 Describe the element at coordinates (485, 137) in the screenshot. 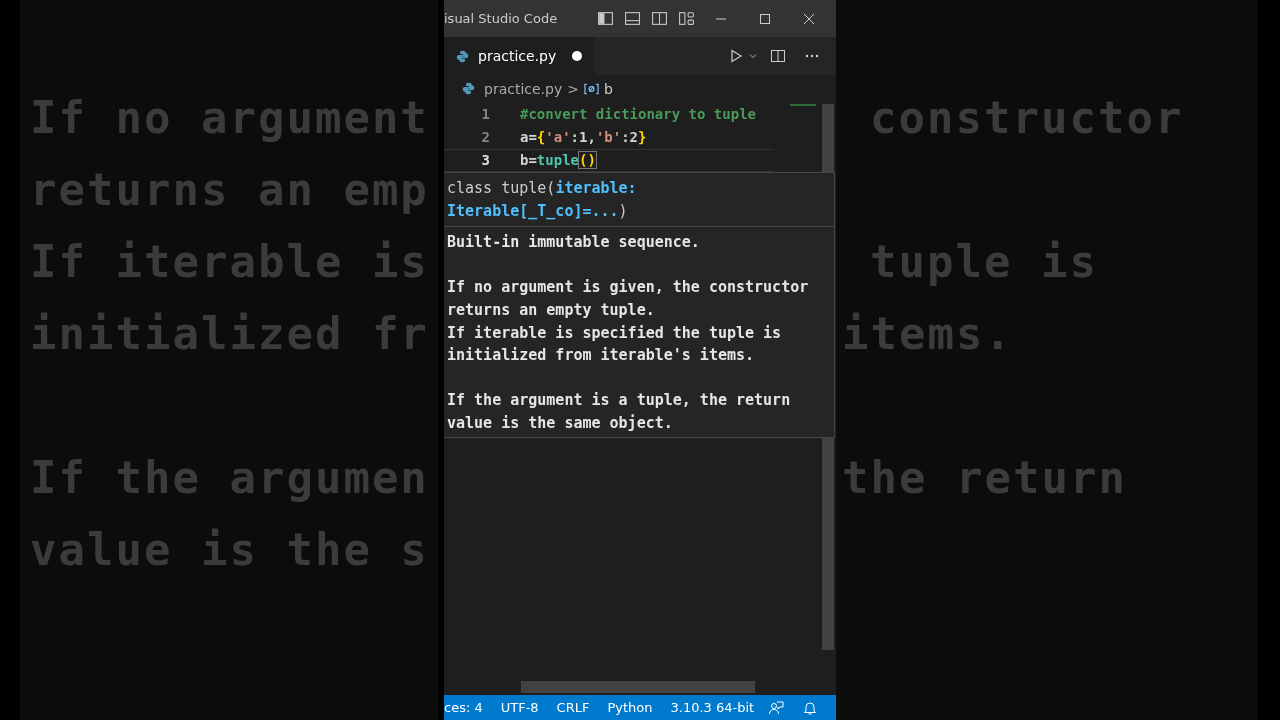

I see `line-number: 2` at that location.